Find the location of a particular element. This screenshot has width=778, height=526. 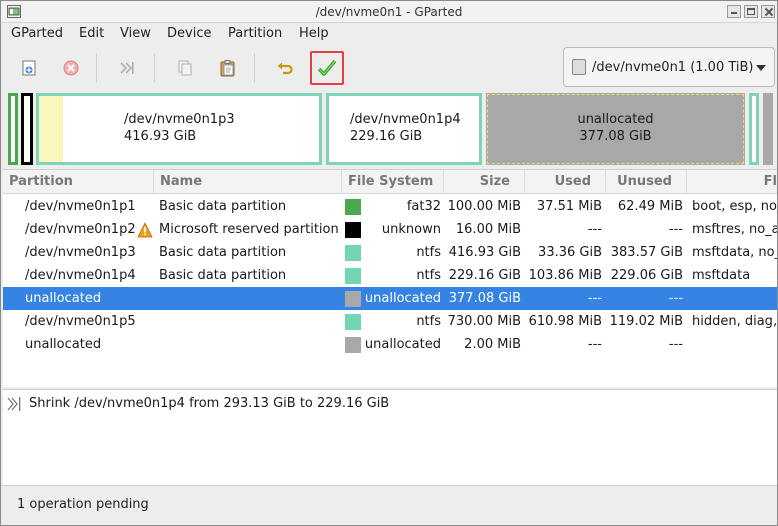

col-name: Name is located at coordinates (248, 182).